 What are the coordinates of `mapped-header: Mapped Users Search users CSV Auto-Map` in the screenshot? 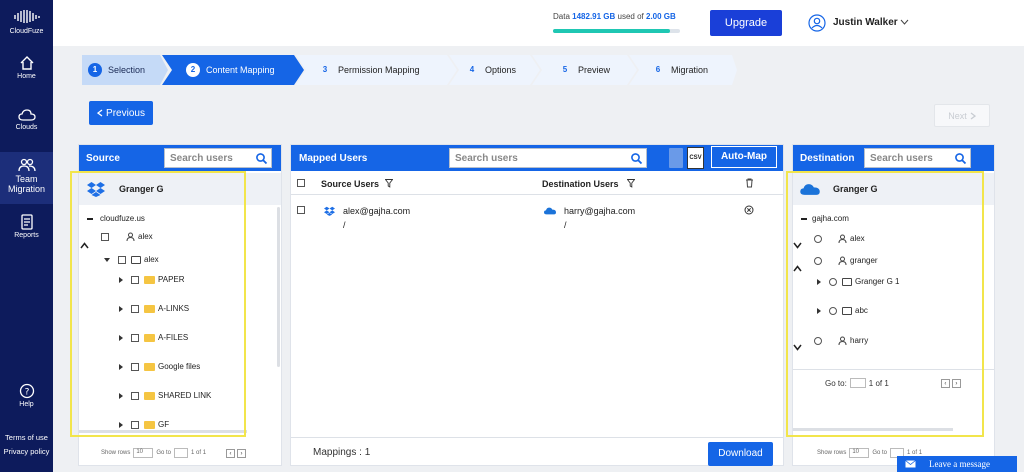 It's located at (537, 158).